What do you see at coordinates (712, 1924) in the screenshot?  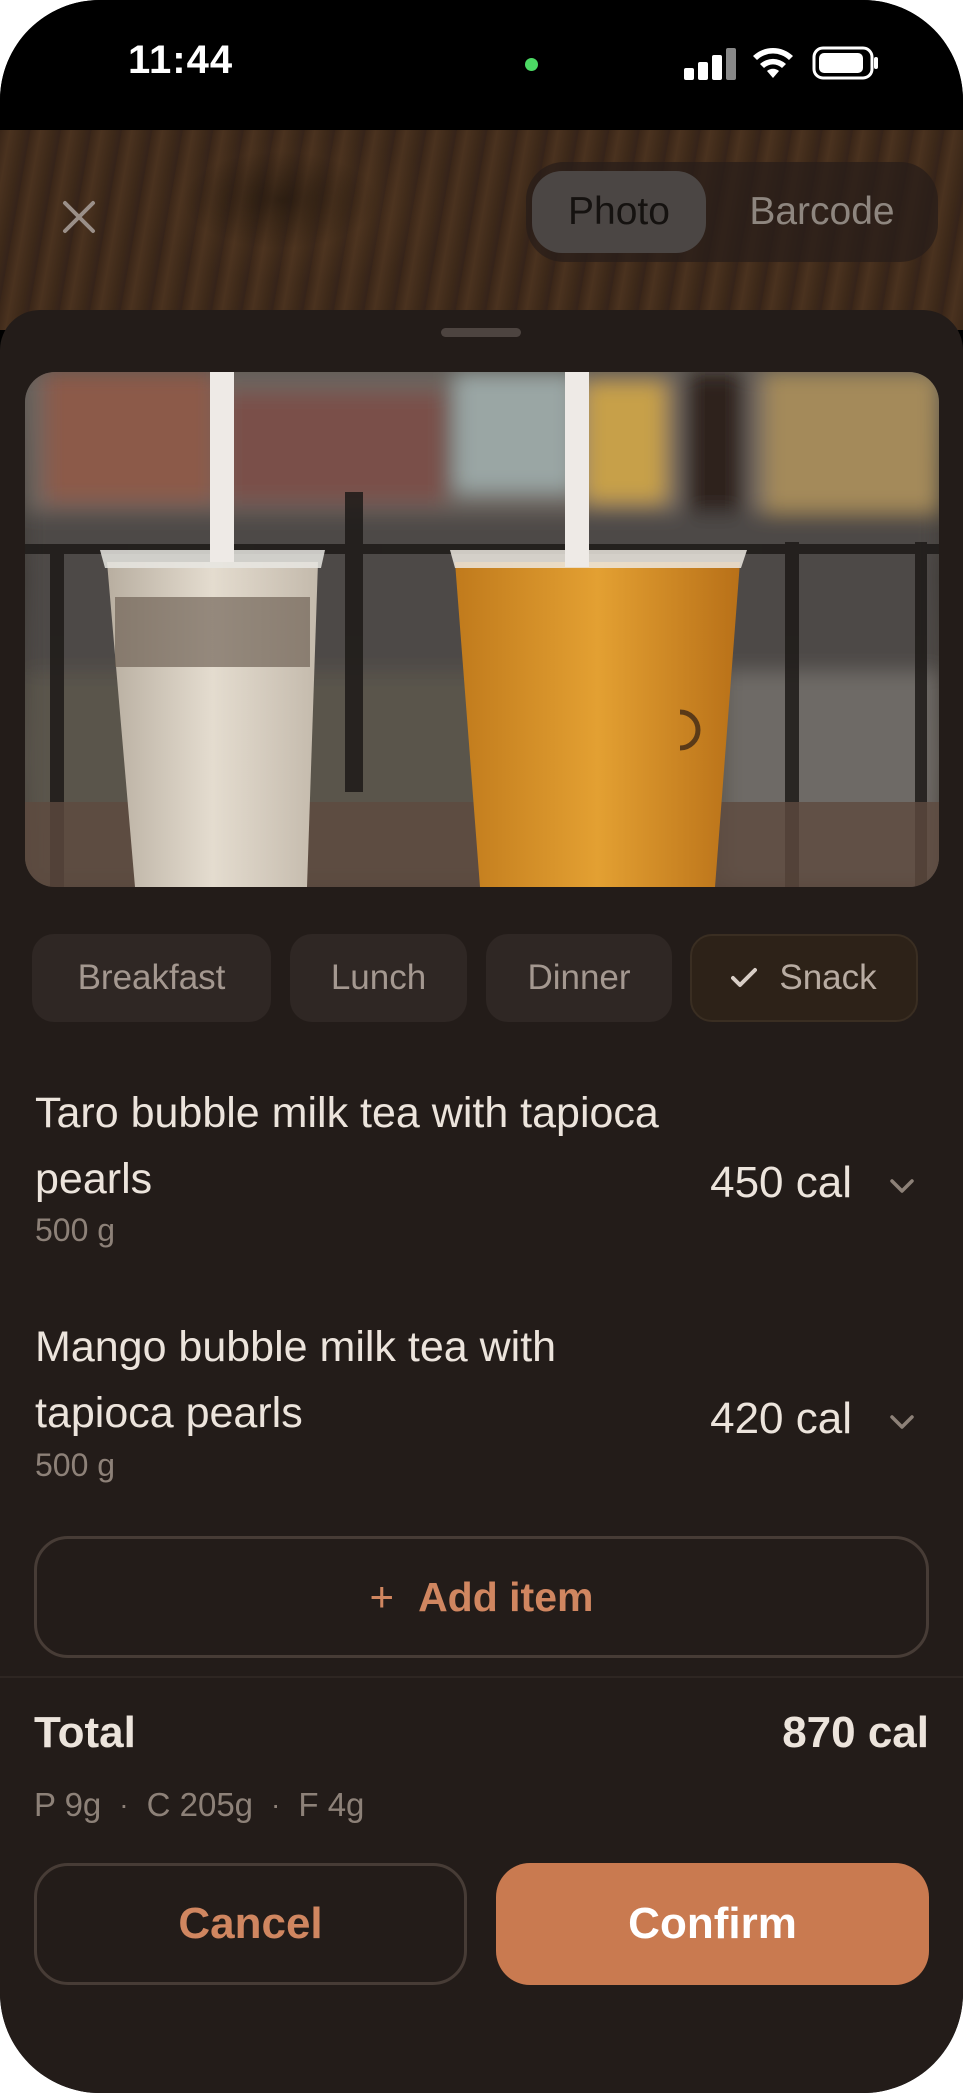 I see `confirm-button: Confirm` at bounding box center [712, 1924].